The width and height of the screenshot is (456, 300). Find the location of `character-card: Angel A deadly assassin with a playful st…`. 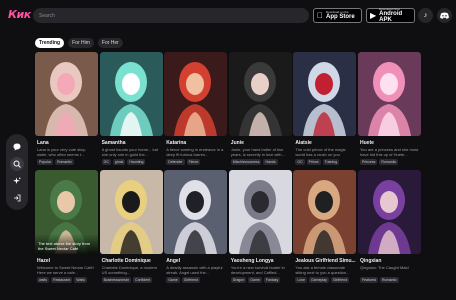

character-card: Angel A deadly assassin with a playful st… is located at coordinates (196, 226).